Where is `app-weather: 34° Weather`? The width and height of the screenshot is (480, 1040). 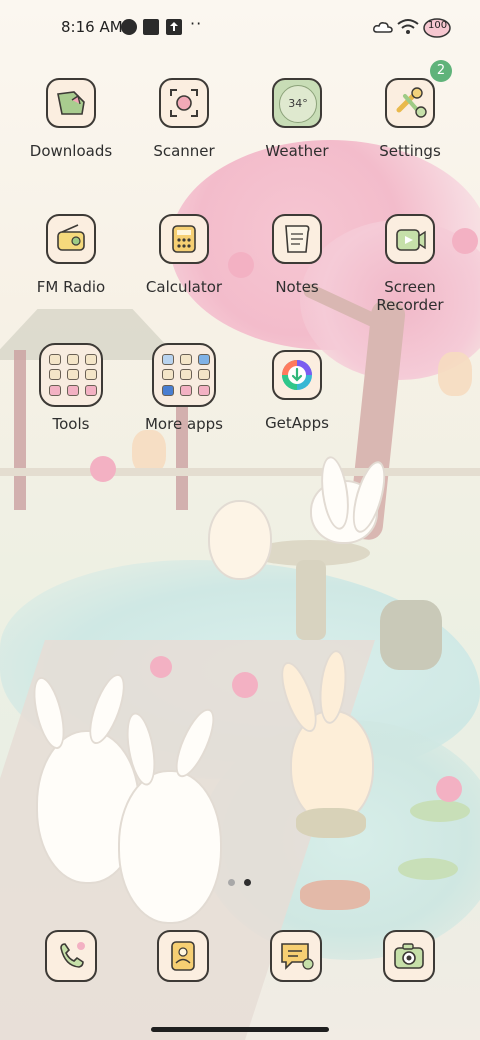 app-weather: 34° Weather is located at coordinates (297, 119).